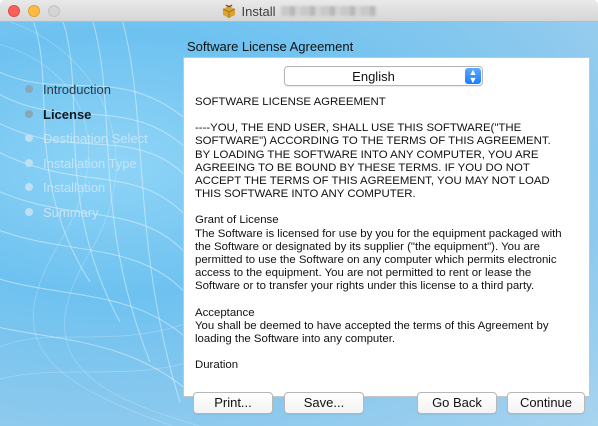 The image size is (598, 426). I want to click on chevron-up-down-icon: ▲ ▼, so click(473, 76).